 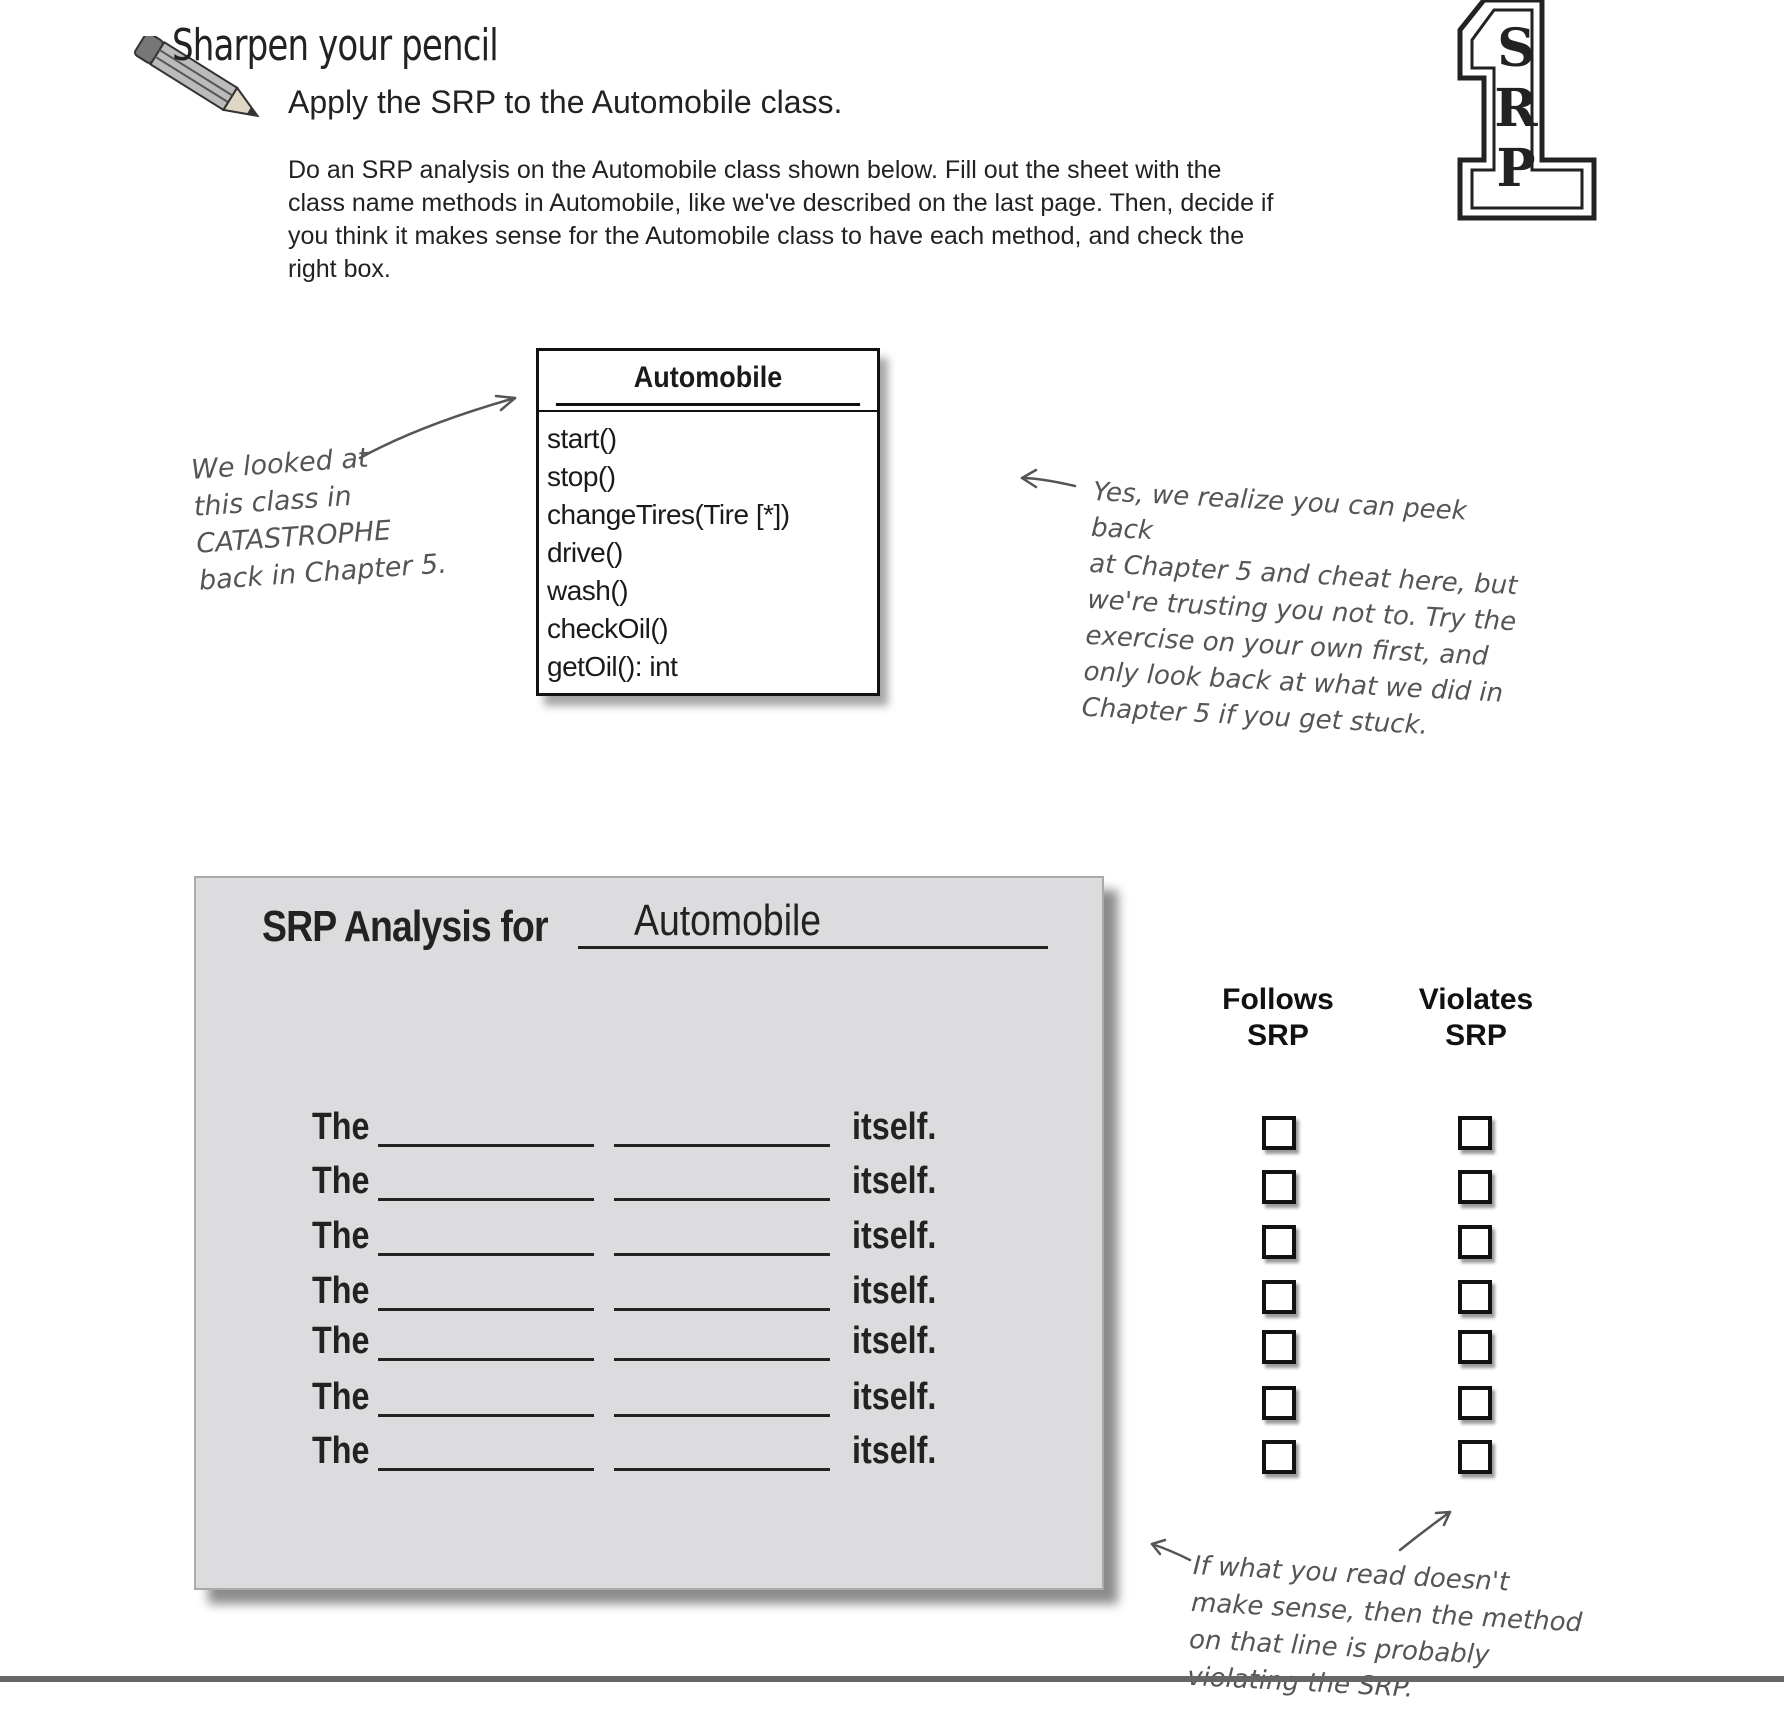 I want to click on exercise-subtitle: Apply the SRP to the Automobile class., so click(x=565, y=102).